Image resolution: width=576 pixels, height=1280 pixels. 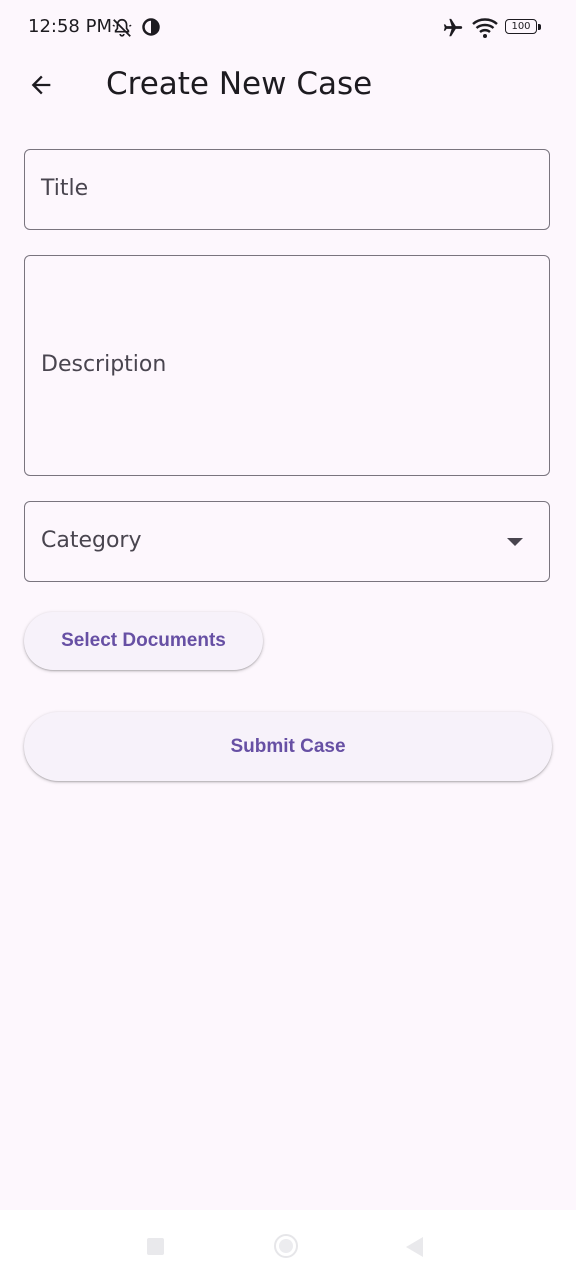 I want to click on system-nav-bar, so click(x=288, y=1245).